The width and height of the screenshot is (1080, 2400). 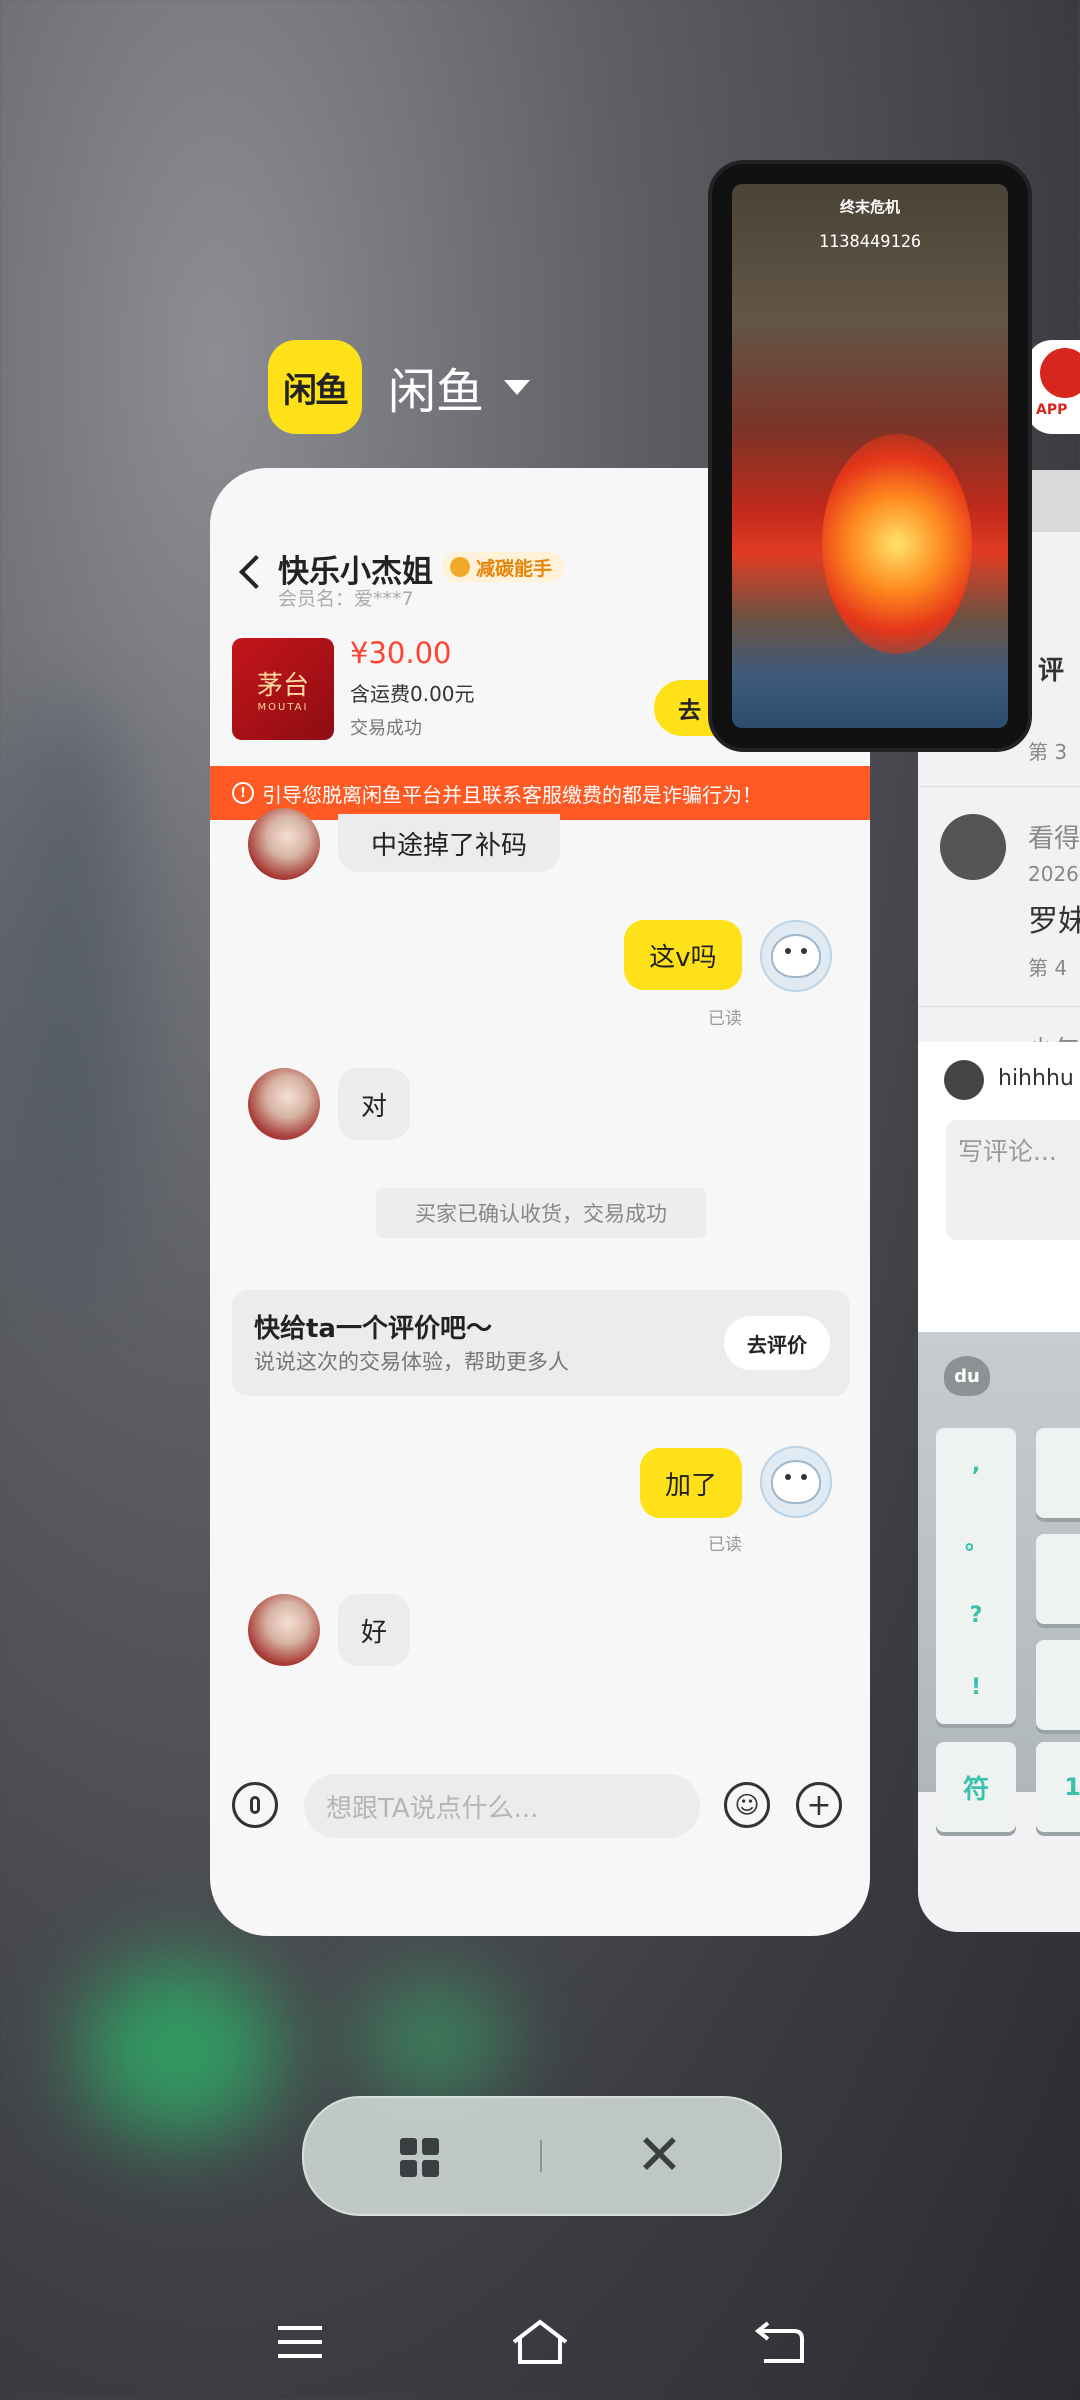 What do you see at coordinates (541, 1343) in the screenshot?
I see `rating-prompt: 快给ta一个评价吧～ 说说这次的交易体验，帮助更多人 去评价` at bounding box center [541, 1343].